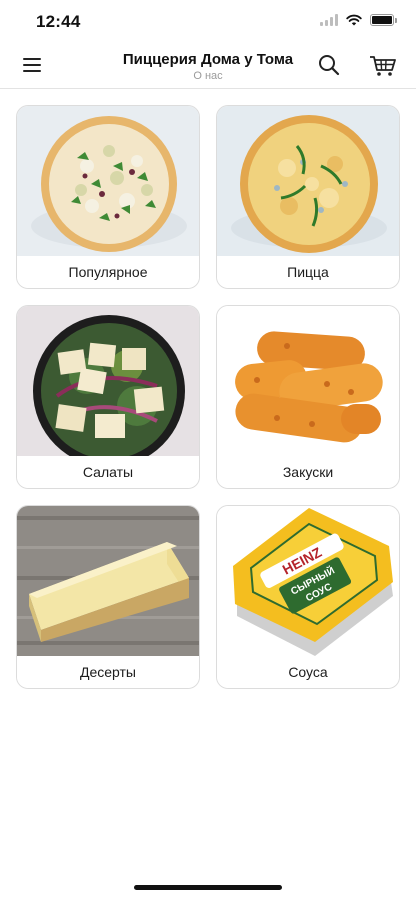 The height and width of the screenshot is (900, 416). I want to click on category-card-snacks: Закуски, so click(308, 397).